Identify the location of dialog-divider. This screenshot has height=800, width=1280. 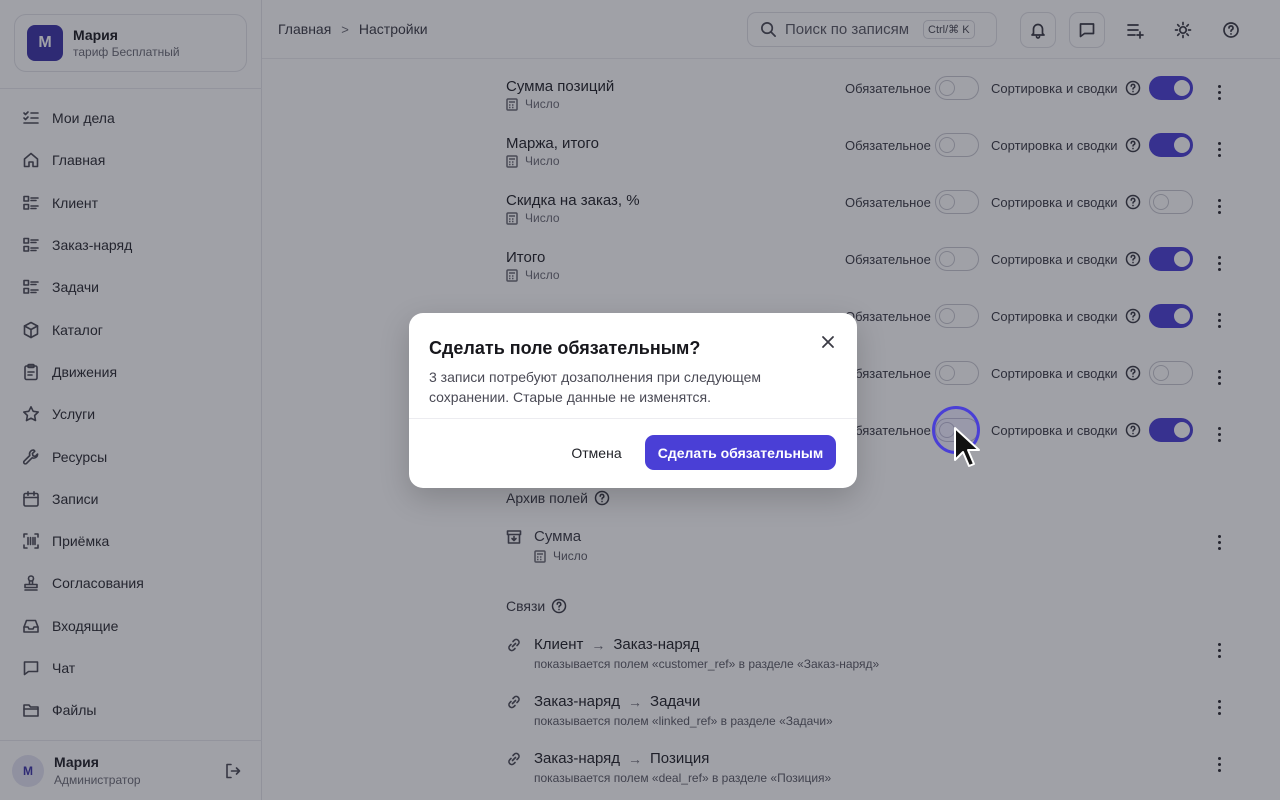
(633, 418).